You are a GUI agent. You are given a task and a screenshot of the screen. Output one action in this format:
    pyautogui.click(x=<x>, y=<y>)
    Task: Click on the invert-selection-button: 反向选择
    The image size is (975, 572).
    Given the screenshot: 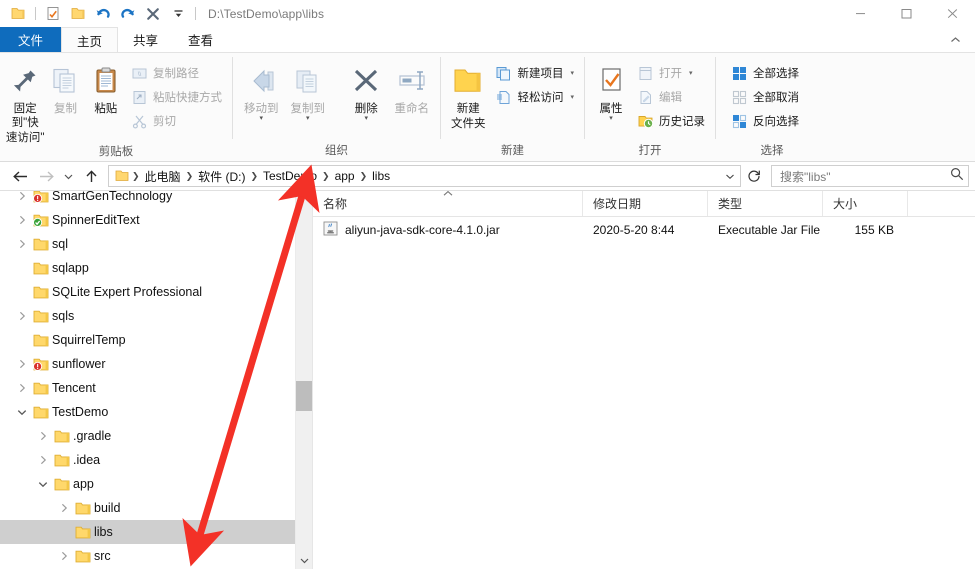 What is the action you would take?
    pyautogui.click(x=765, y=121)
    